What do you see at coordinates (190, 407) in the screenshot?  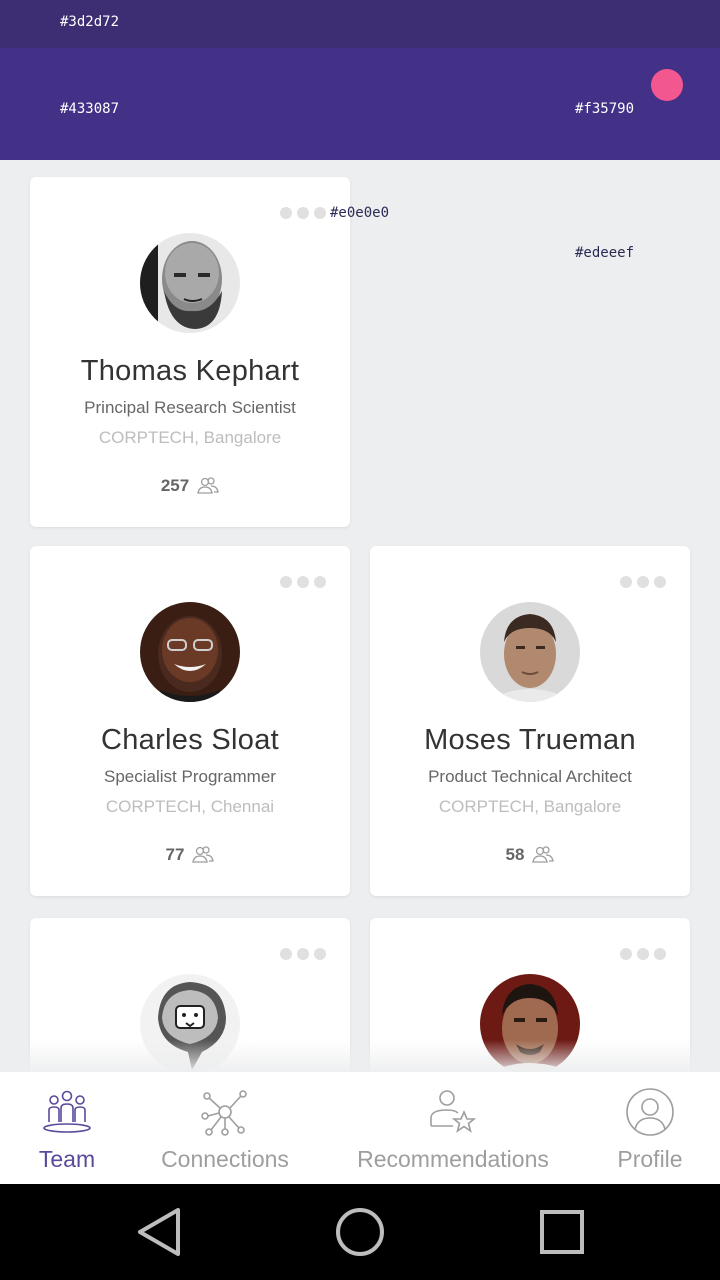 I see `member-title: Principal Research Scientist` at bounding box center [190, 407].